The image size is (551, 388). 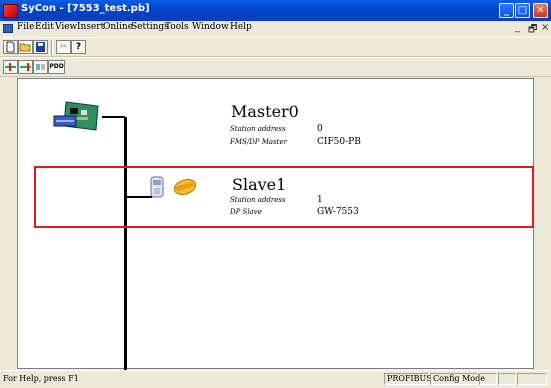 What do you see at coordinates (275, 379) in the screenshot?
I see `status-bar: For Help, press F1 PROFIBUS Config Mode` at bounding box center [275, 379].